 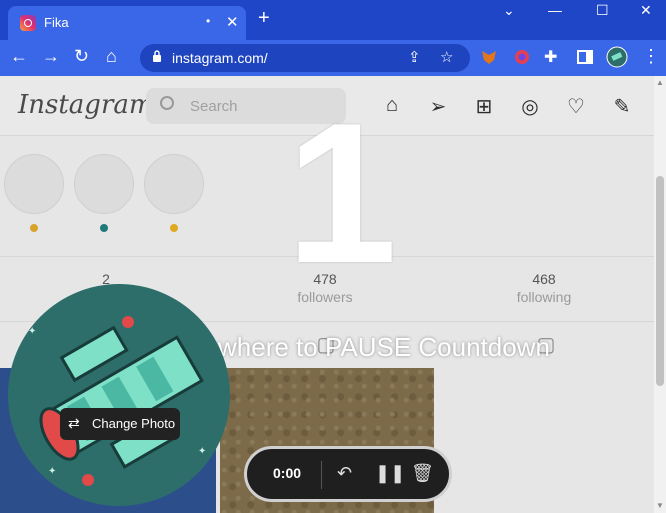 I want to click on close-window-icon: ✕, so click(x=646, y=10).